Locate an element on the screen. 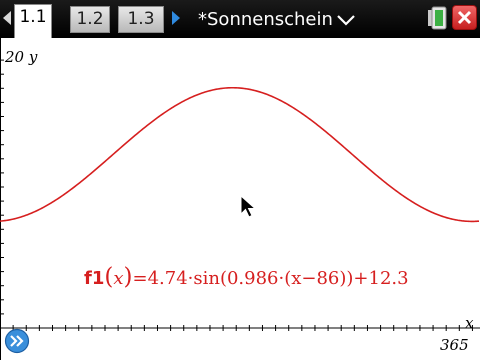  function-label: f1(x)=4.74·sin(0.986·(x−86))+12.3 is located at coordinates (246, 278).